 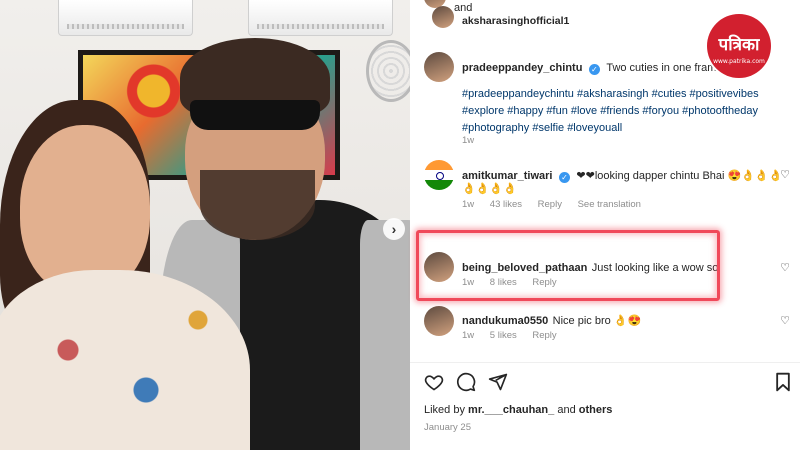 I want to click on comment-bubble-icon, so click(x=466, y=382).